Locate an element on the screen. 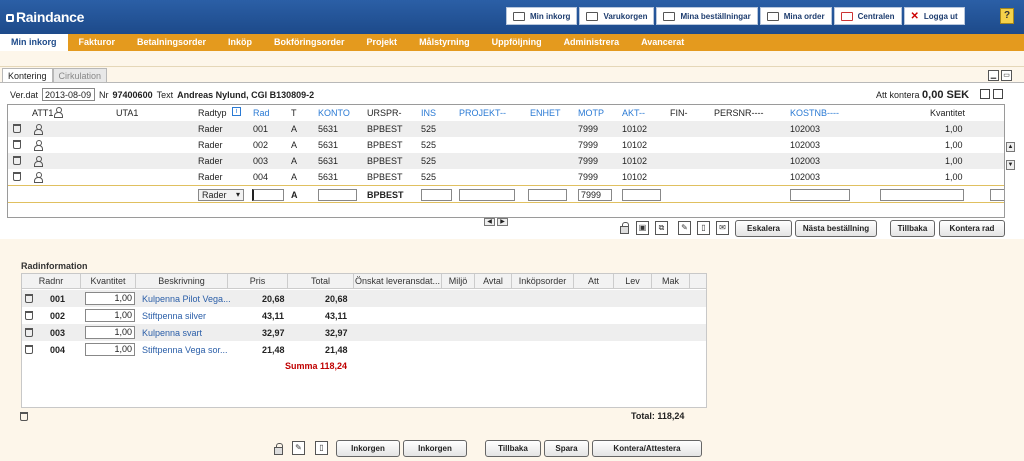  kontera-rad-button: Kontera rad is located at coordinates (972, 228).